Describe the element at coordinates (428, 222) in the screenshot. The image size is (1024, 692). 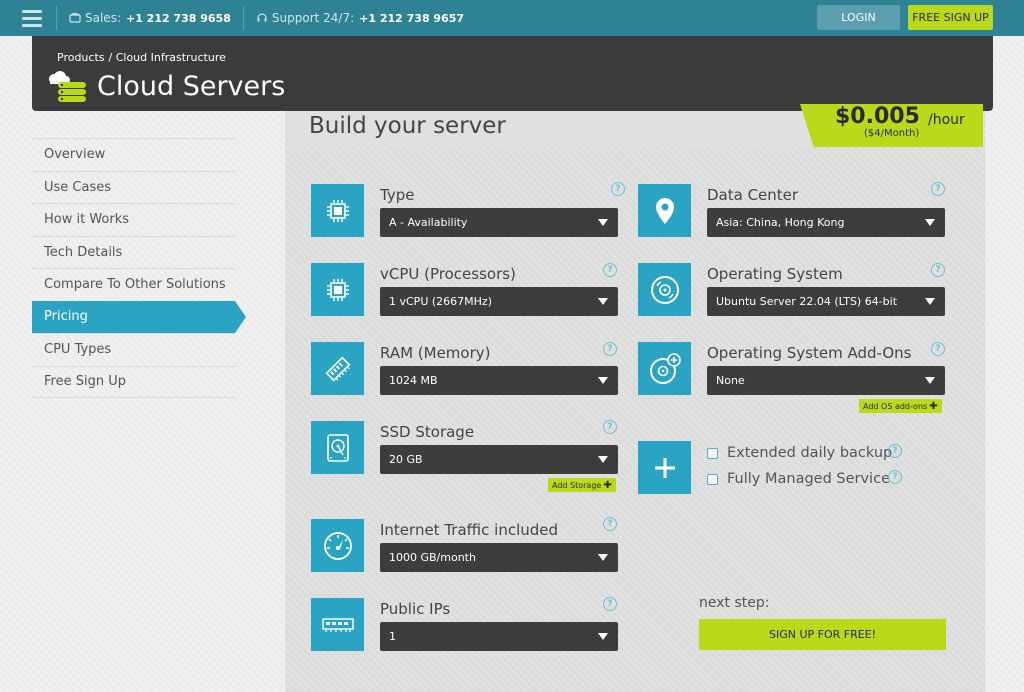
I see `type-value: A - Availability` at that location.